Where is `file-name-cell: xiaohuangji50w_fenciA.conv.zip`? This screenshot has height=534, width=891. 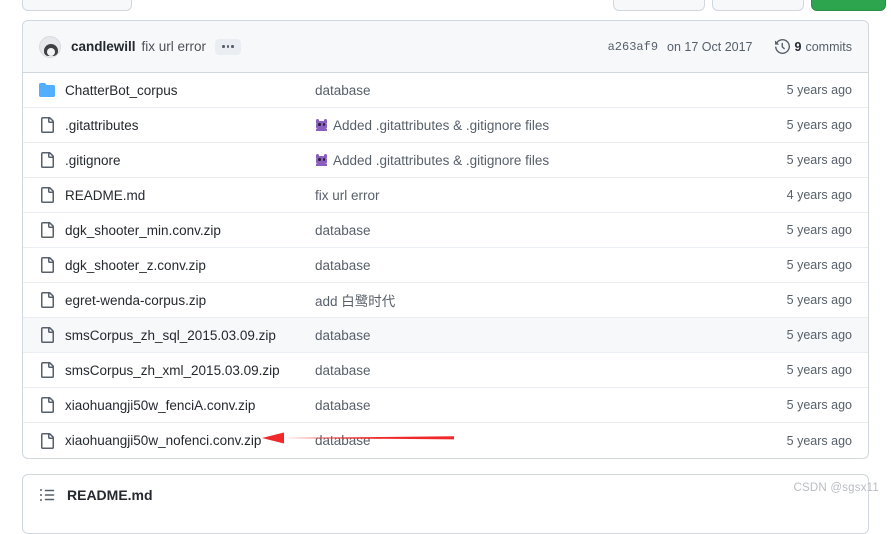
file-name-cell: xiaohuangji50w_fenciA.conv.zip is located at coordinates (190, 405).